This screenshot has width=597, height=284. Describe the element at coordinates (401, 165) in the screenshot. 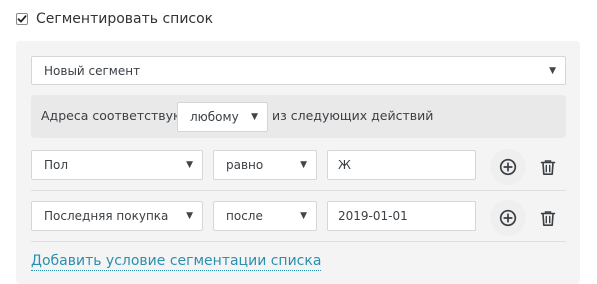

I see `condition-value-input: Ж` at that location.